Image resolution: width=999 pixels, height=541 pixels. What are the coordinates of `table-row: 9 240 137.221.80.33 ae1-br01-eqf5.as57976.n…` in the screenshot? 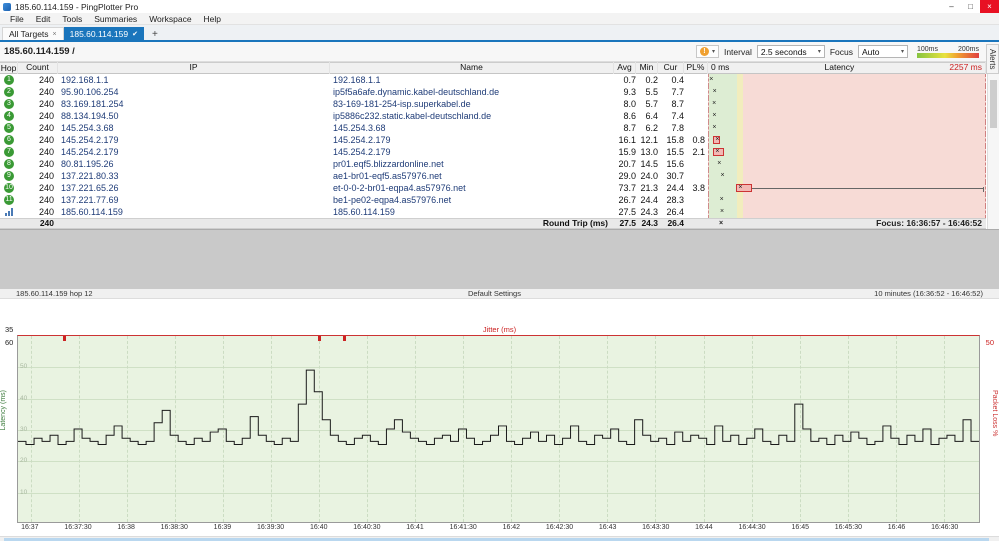 It's located at (493, 176).